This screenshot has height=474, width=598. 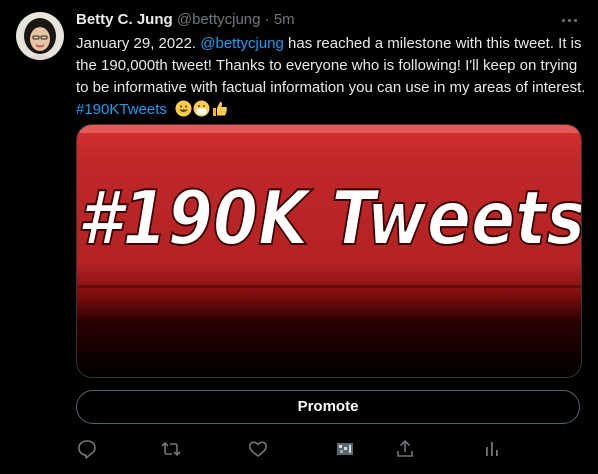 What do you see at coordinates (183, 108) in the screenshot?
I see `grinning-face-emoji-icon` at bounding box center [183, 108].